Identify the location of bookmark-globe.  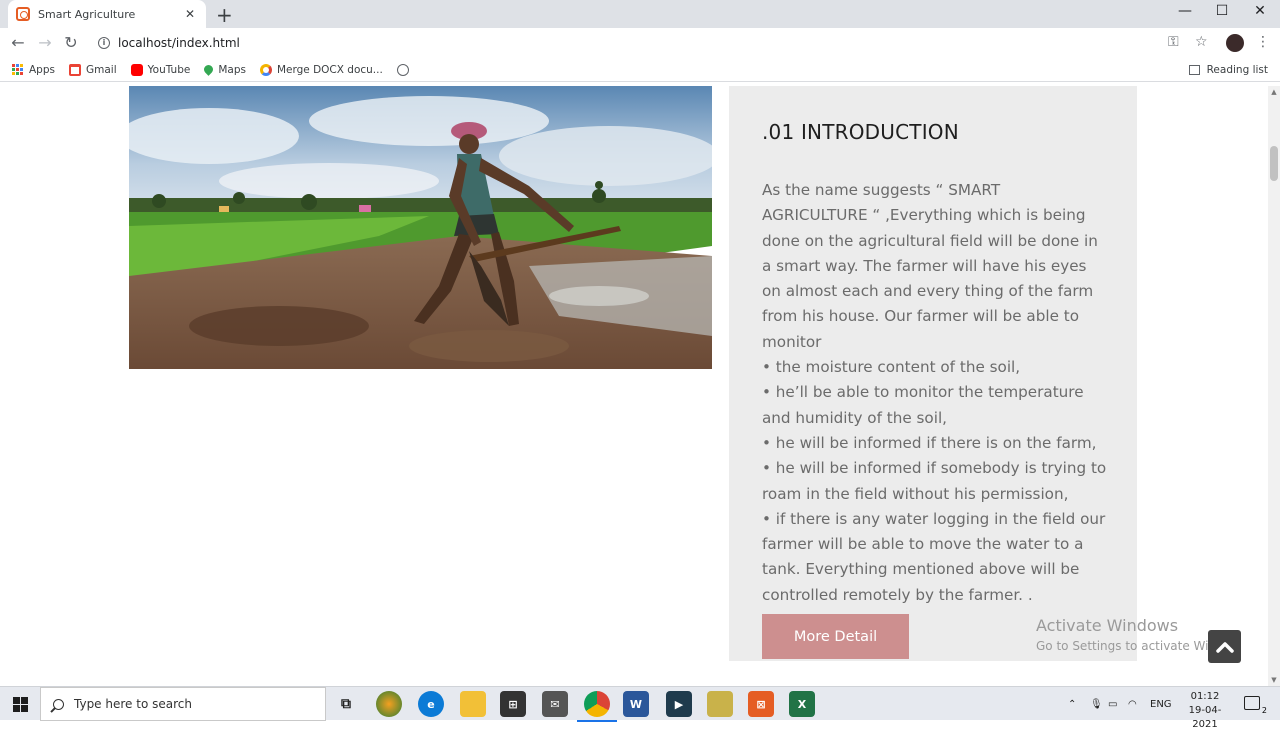
(405, 69).